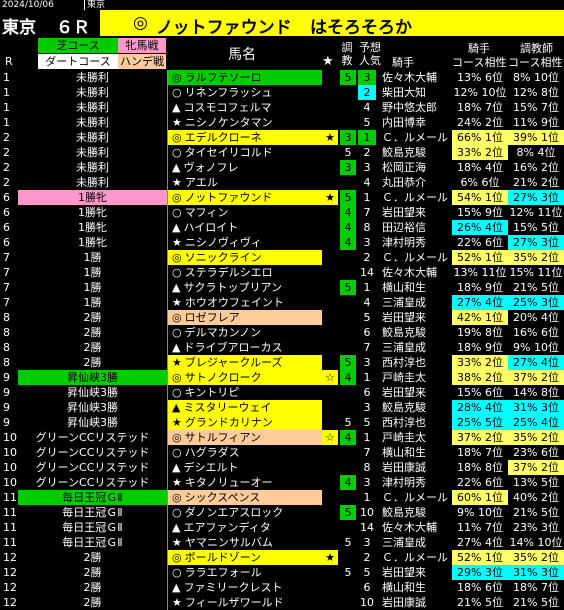 Image resolution: width=564 pixels, height=610 pixels. I want to click on choukyou-cell: 4, so click(348, 437).